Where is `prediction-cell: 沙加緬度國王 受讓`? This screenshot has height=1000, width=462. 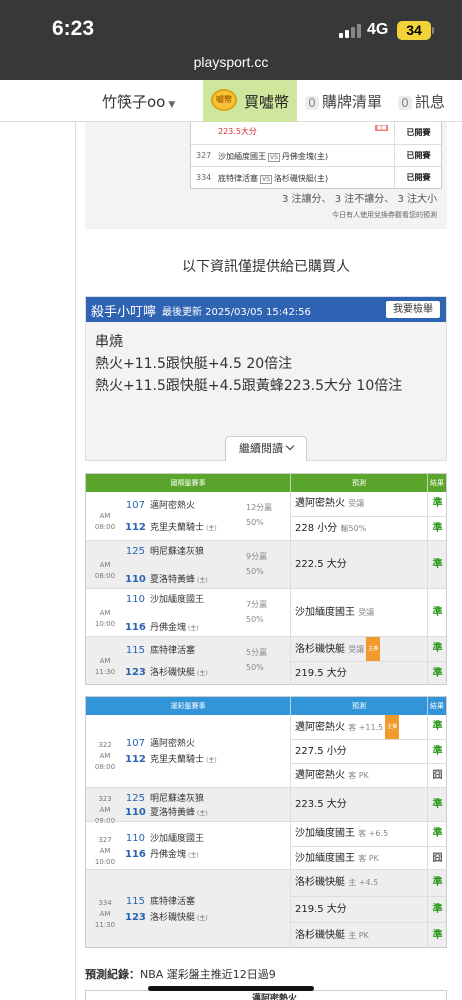
prediction-cell: 沙加緬度國王 受讓 is located at coordinates (358, 613).